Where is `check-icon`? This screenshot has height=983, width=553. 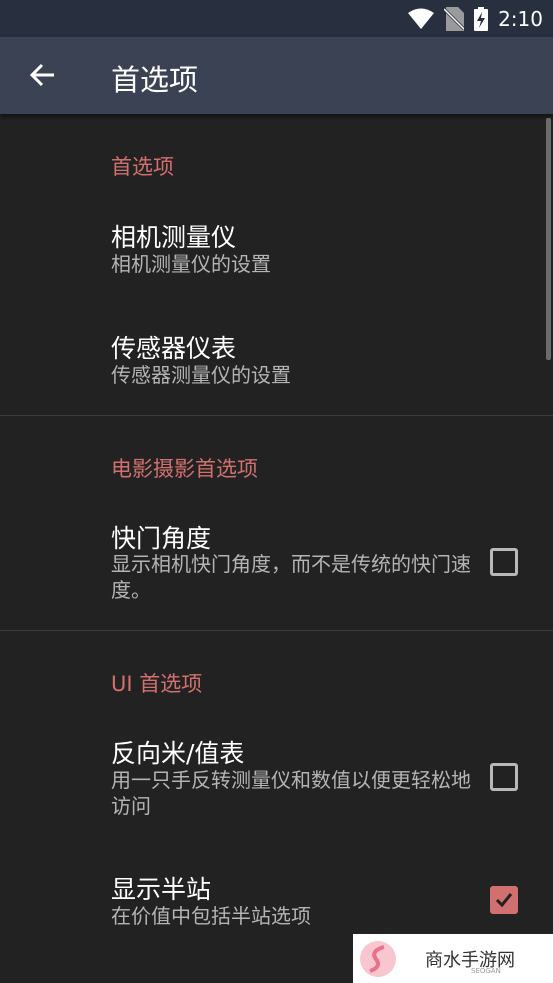
check-icon is located at coordinates (504, 900).